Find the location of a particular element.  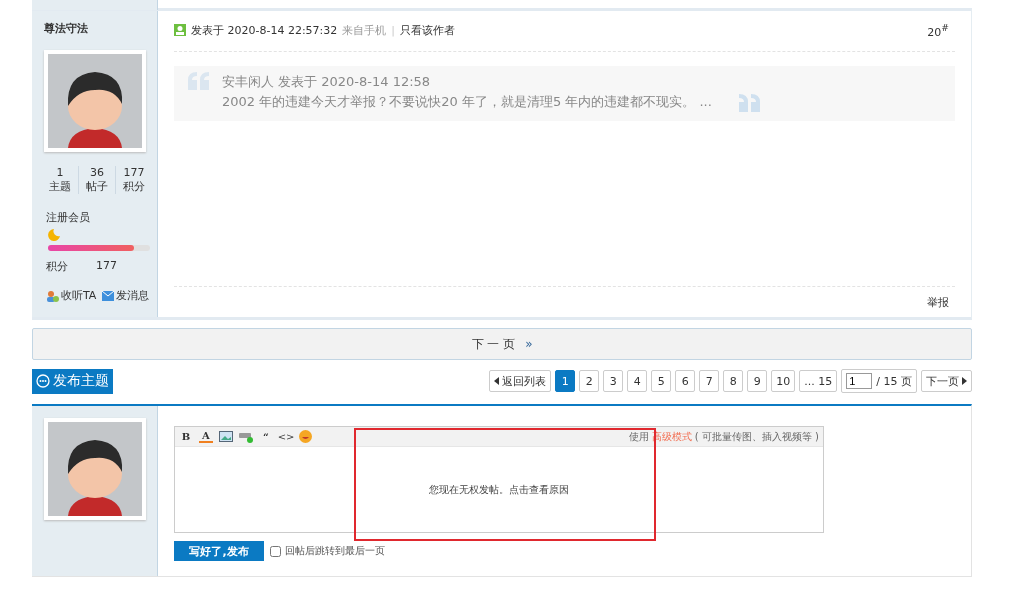

stat-label: 积分 is located at coordinates (134, 187).